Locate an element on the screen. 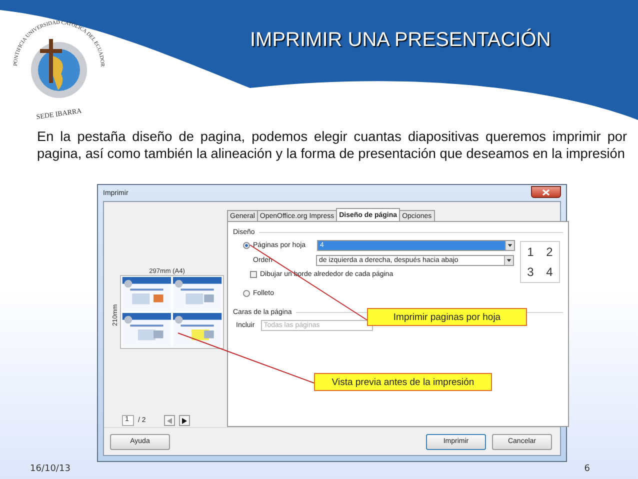 This screenshot has height=479, width=638. right-triangle-icon is located at coordinates (184, 421).